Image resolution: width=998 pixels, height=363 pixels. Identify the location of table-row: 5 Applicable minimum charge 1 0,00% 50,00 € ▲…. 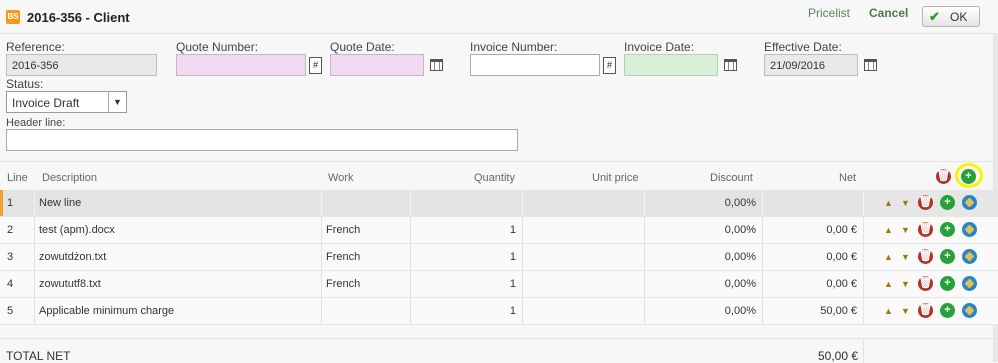
(499, 311).